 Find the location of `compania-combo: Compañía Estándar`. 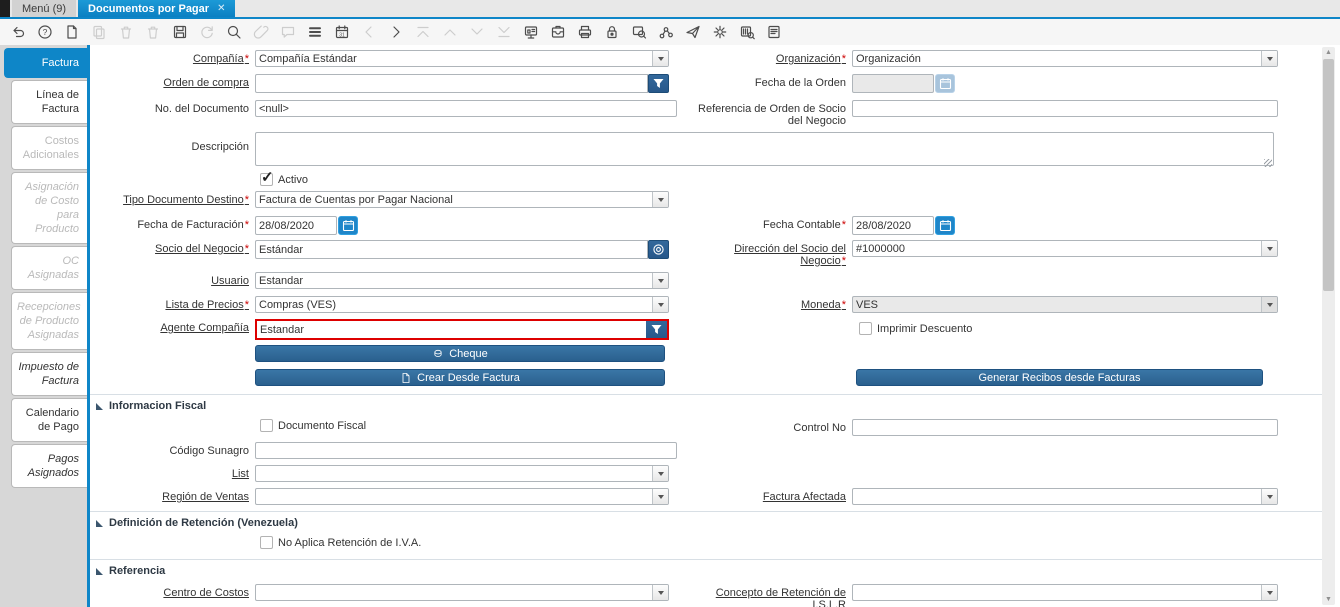

compania-combo: Compañía Estándar is located at coordinates (462, 58).